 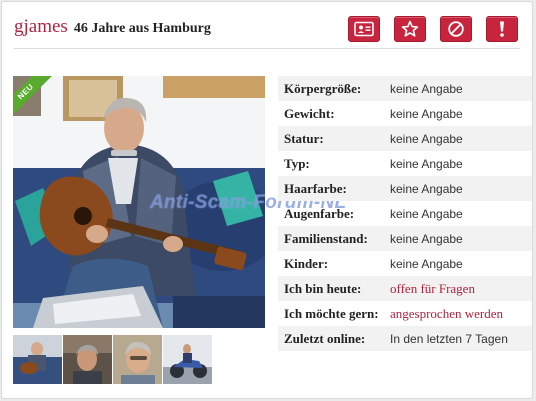 What do you see at coordinates (142, 28) in the screenshot?
I see `profile-tagline: 46 Jahre aus Hamburg` at bounding box center [142, 28].